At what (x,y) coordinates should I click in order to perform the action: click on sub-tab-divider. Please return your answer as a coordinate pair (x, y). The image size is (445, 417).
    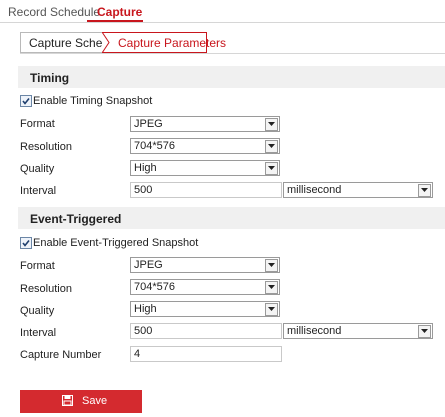
    Looking at the image, I should click on (232, 53).